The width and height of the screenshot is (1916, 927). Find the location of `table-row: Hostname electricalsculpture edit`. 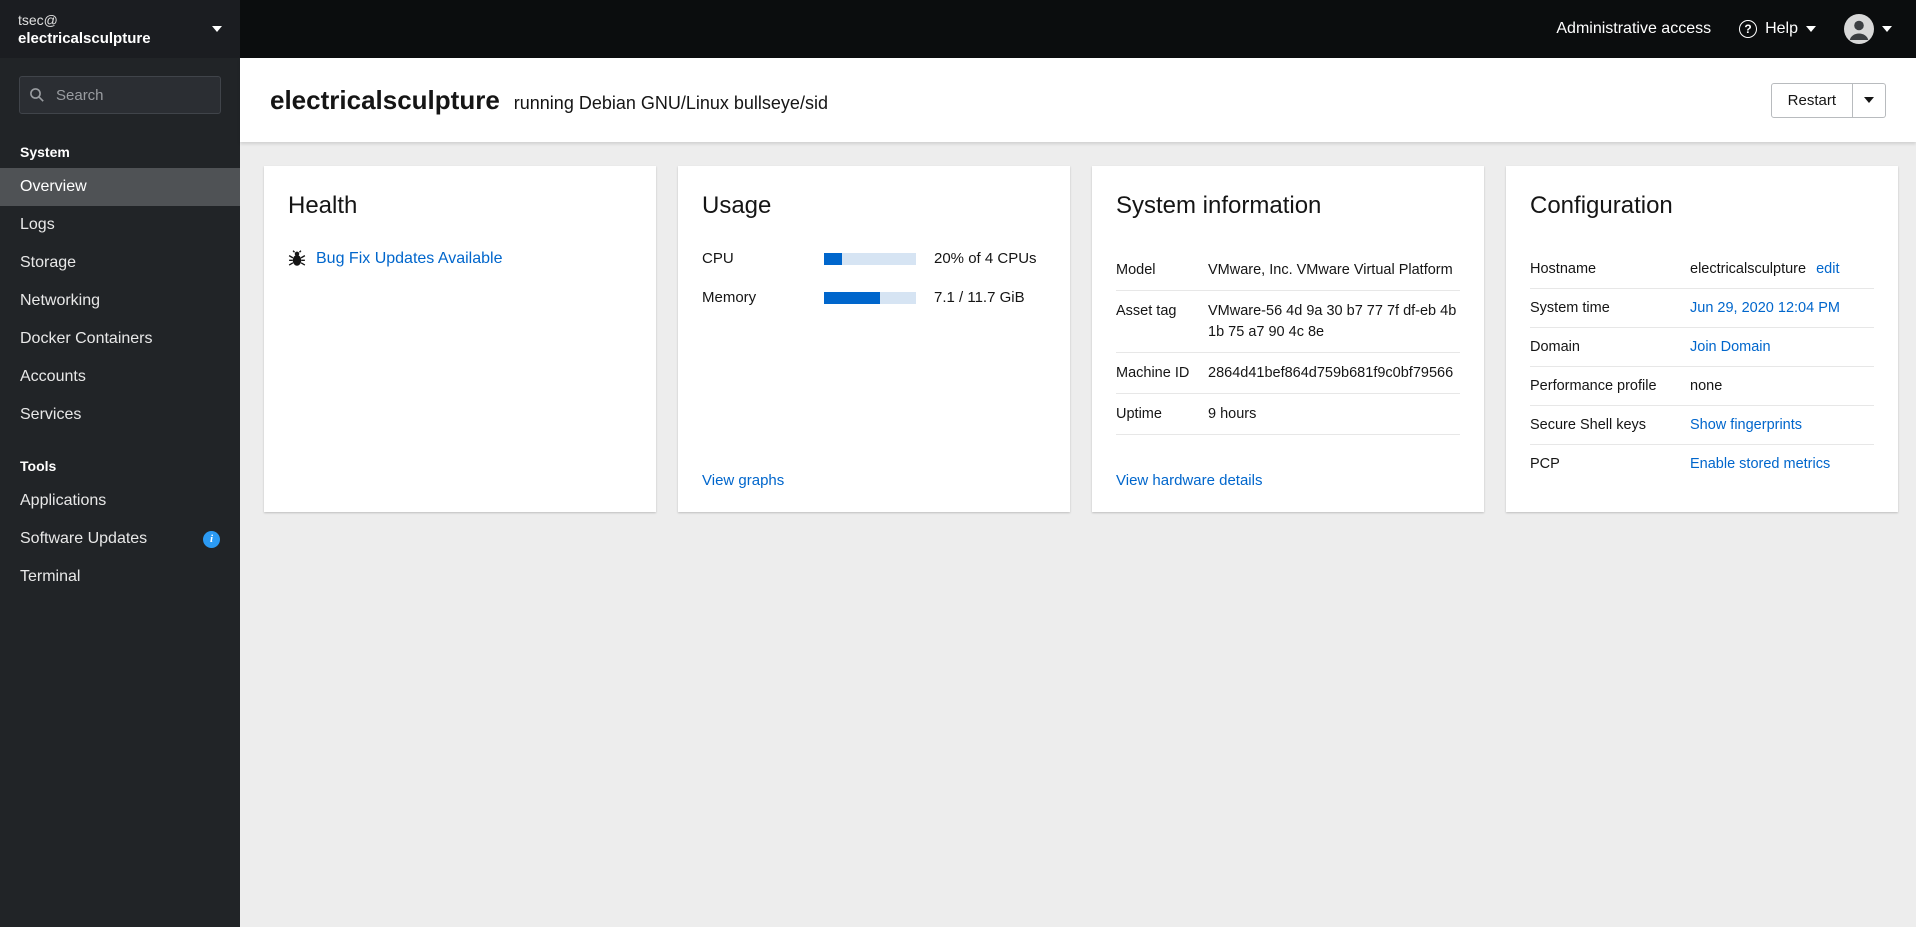

table-row: Hostname electricalsculpture edit is located at coordinates (1702, 269).